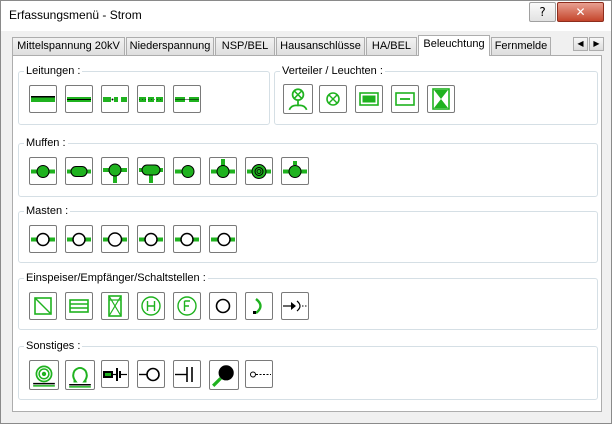 The image size is (612, 424). I want to click on group-label-einspeiser: Einspeiser/Empfänger/Schaltstellen :, so click(116, 278).